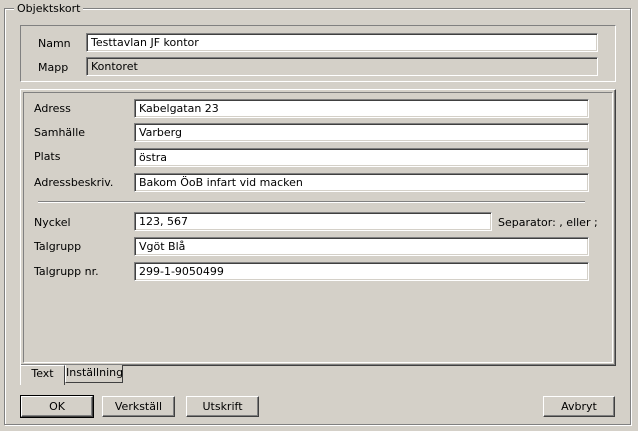 Image resolution: width=638 pixels, height=431 pixels. Describe the element at coordinates (361, 246) in the screenshot. I see `talgroup-field: Vgöt Blå` at that location.